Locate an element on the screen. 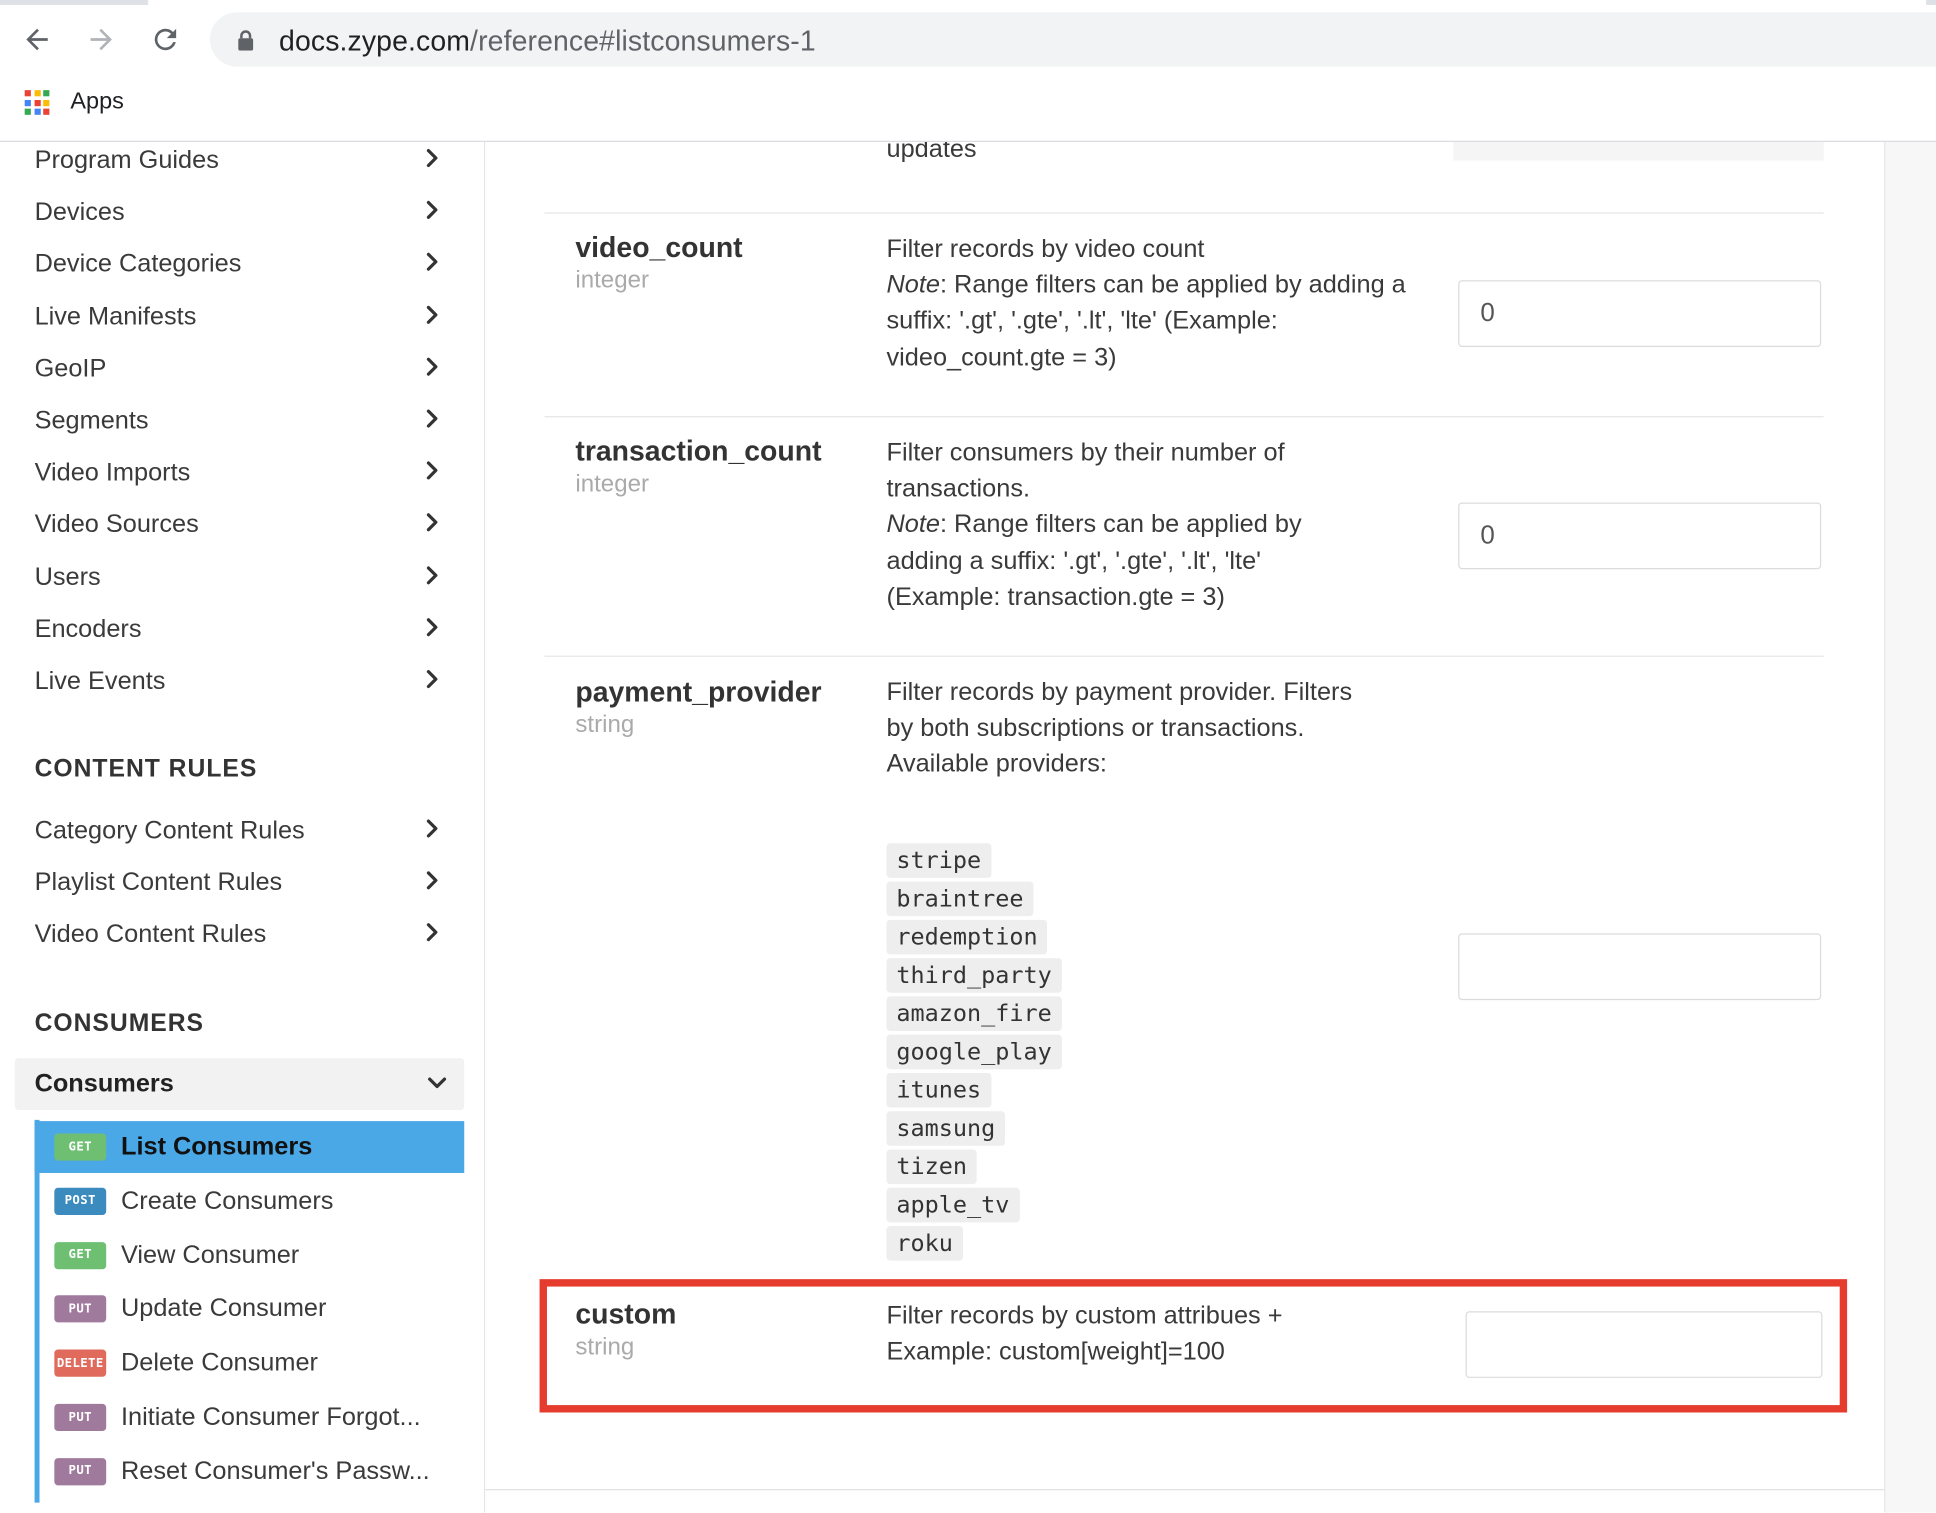 Image resolution: width=1936 pixels, height=1513 pixels. content-bottom-border is located at coordinates (1185, 1490).